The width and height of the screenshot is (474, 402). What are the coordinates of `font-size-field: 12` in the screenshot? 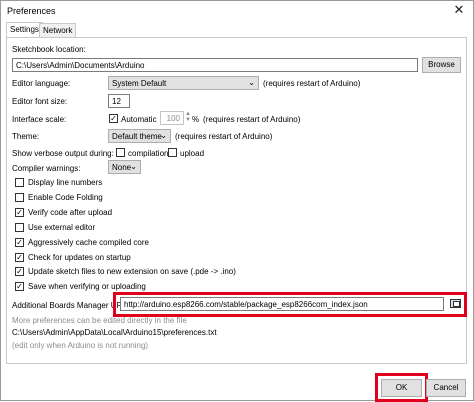 It's located at (119, 101).